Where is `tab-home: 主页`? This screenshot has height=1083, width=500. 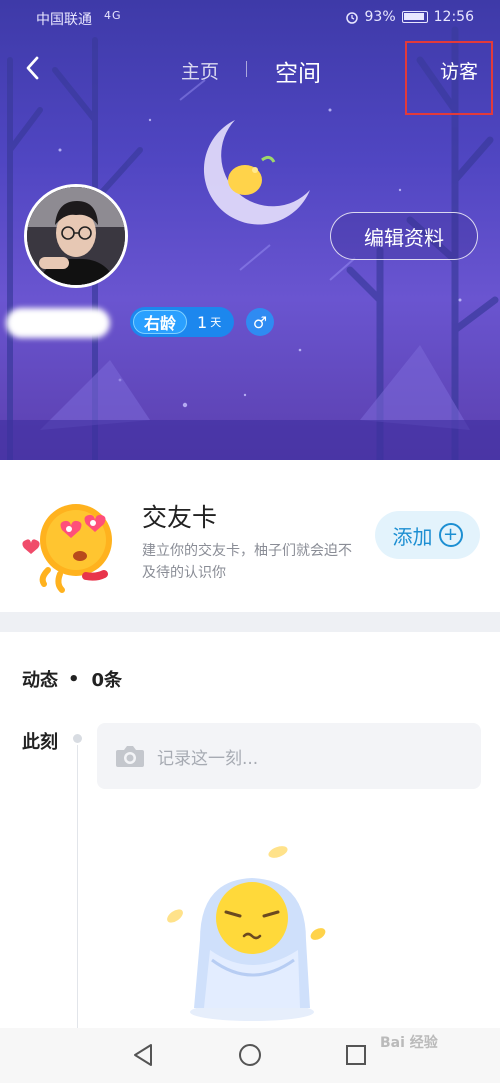 tab-home: 主页 is located at coordinates (200, 70).